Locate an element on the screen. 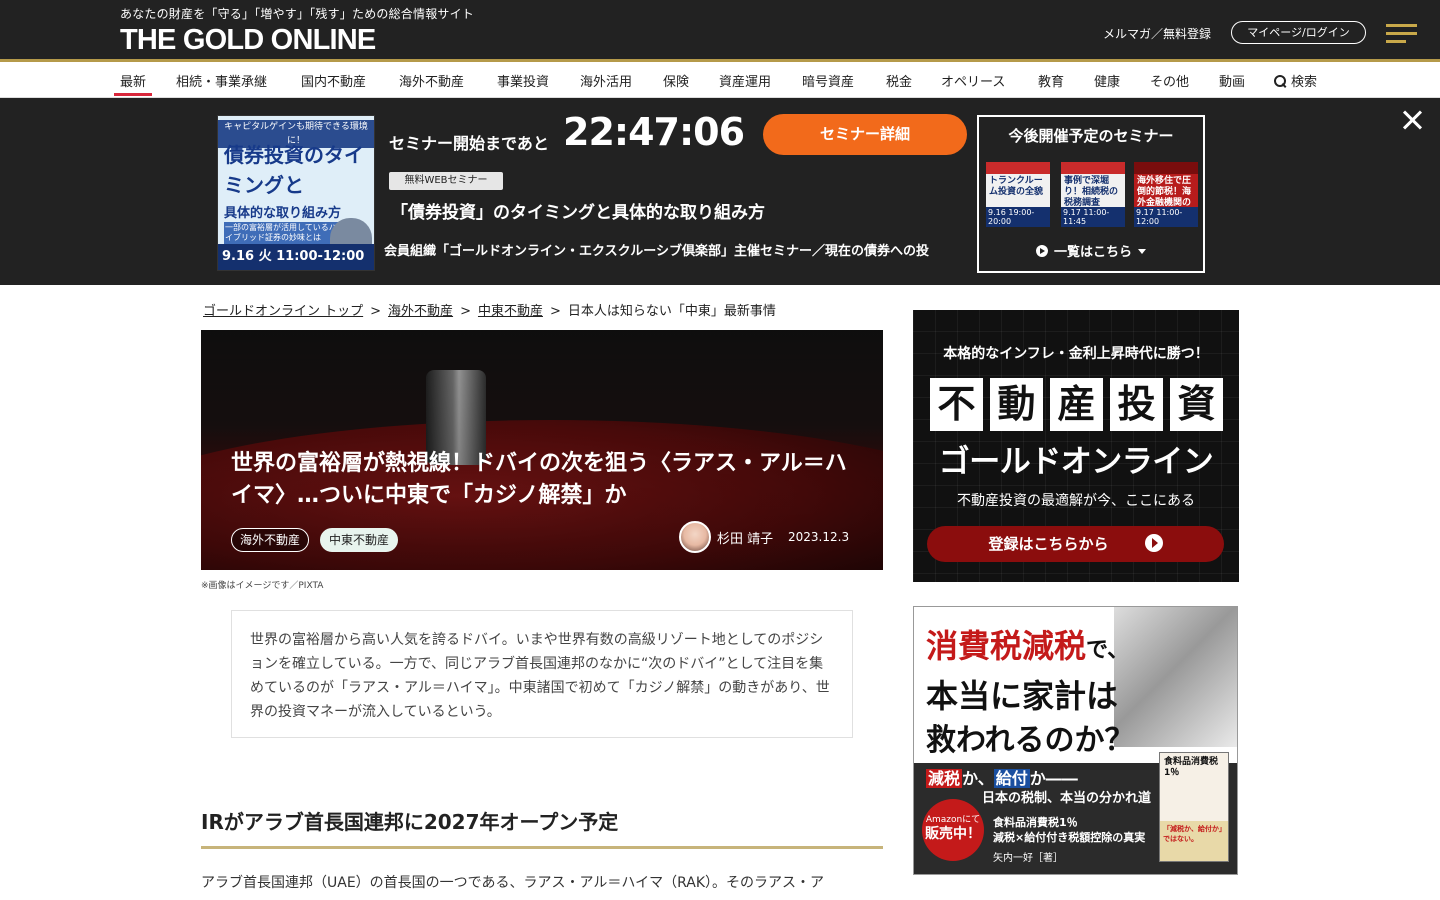 Image resolution: width=1440 pixels, height=900 pixels. upcoming-seminar-thumb: 事例で深堀り！相続税の税務調査 9.17 11:00-11:45 is located at coordinates (1093, 194).